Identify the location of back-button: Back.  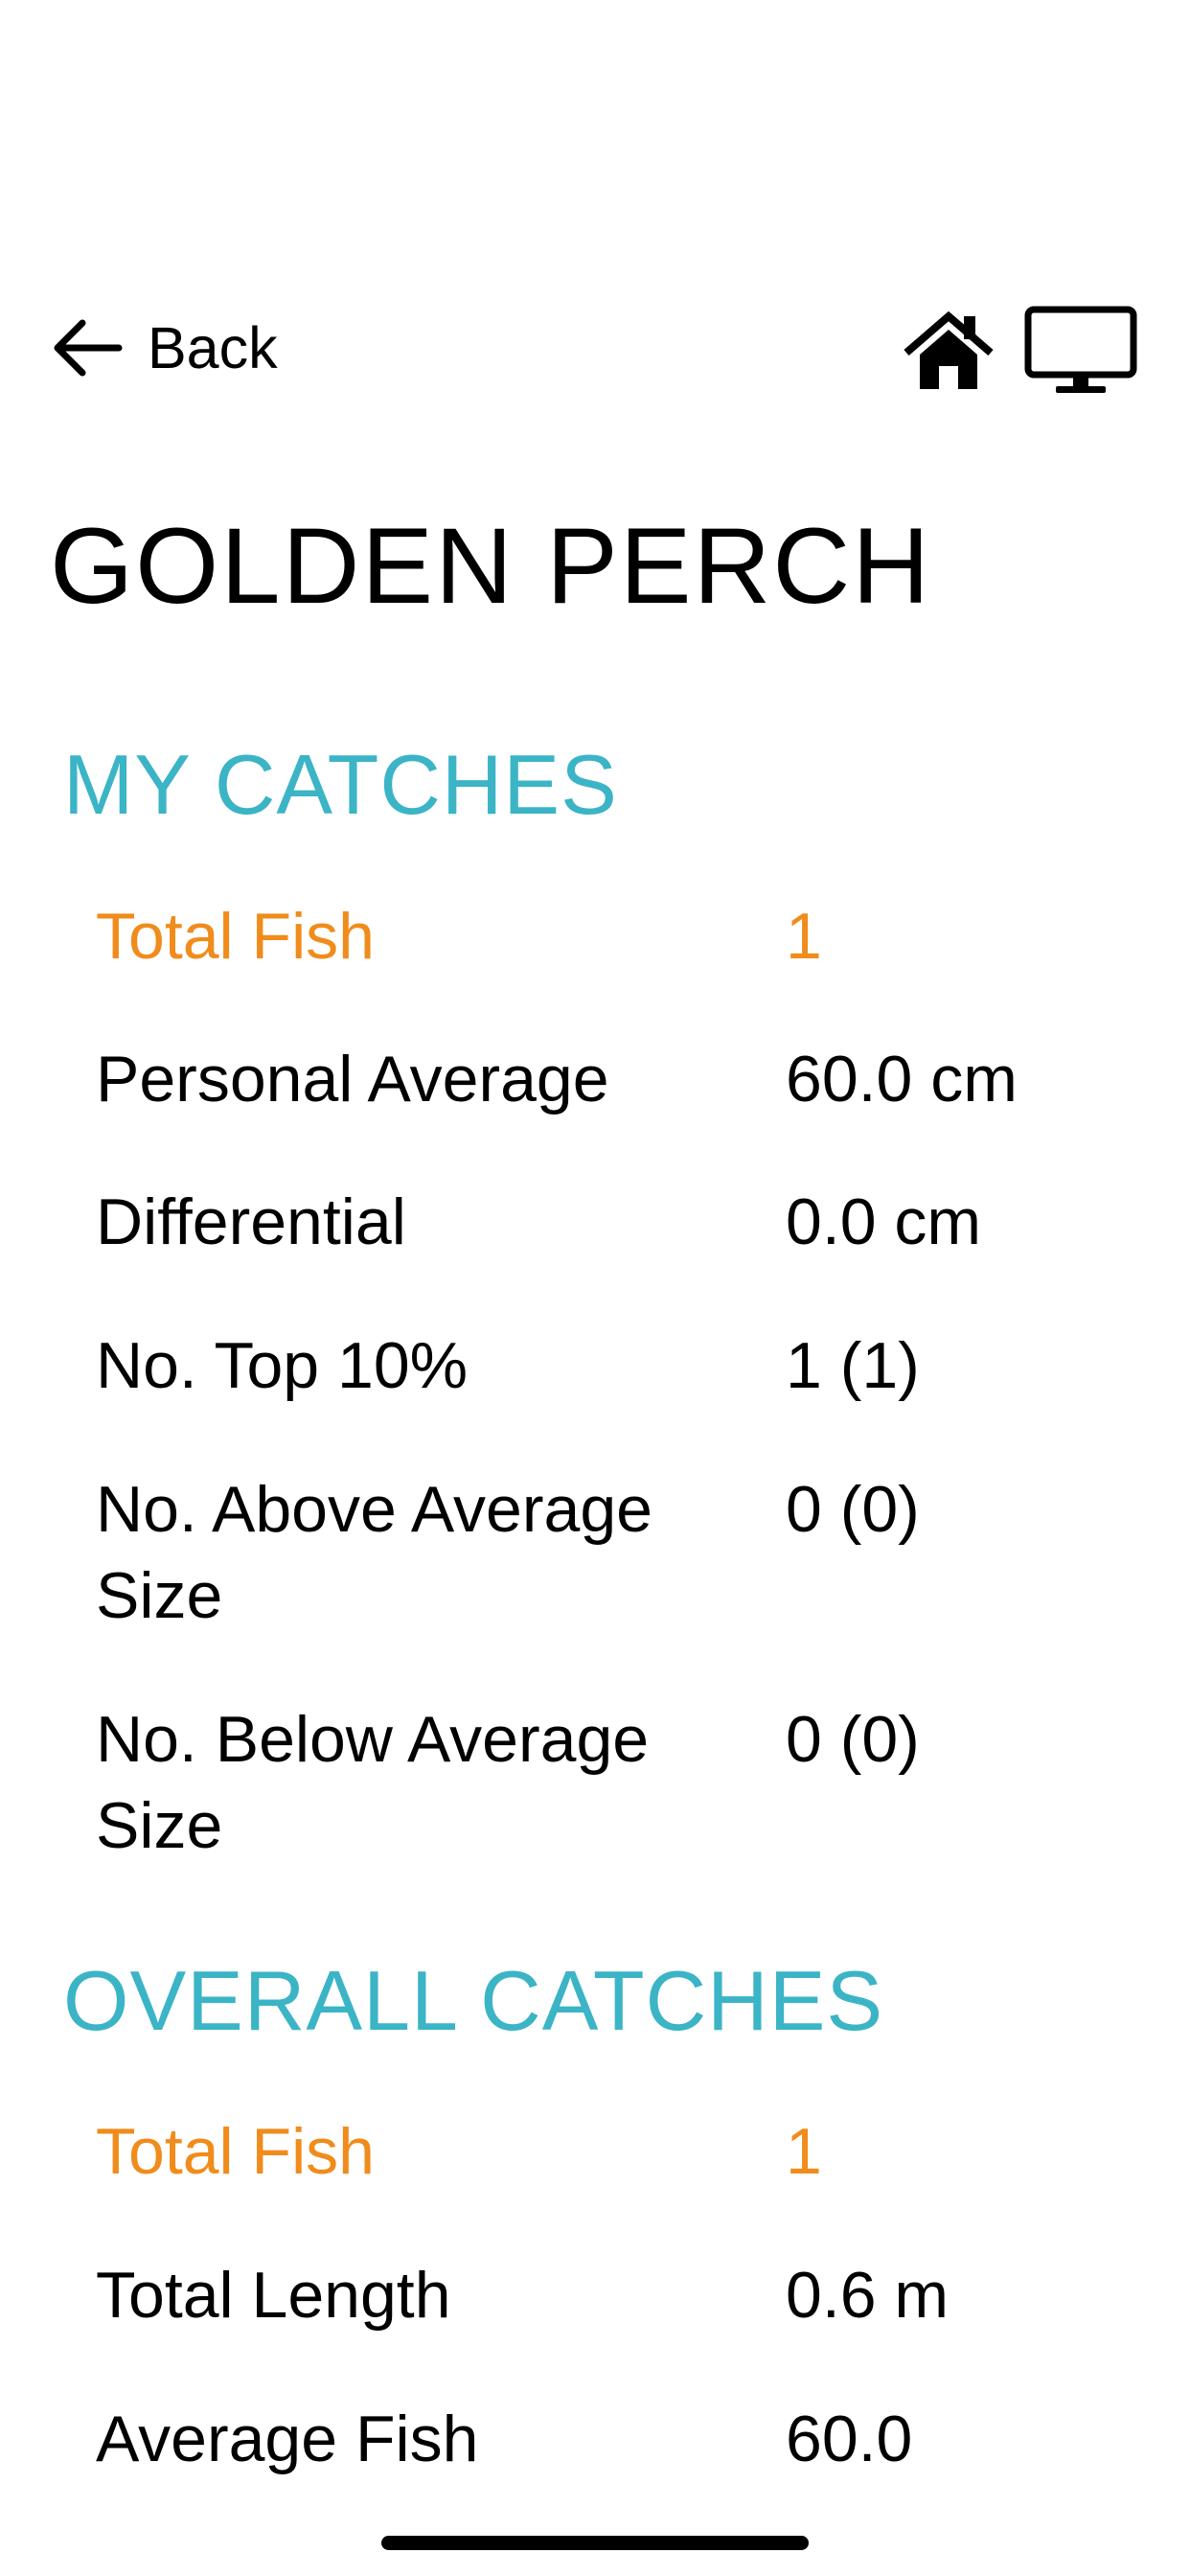
(164, 348).